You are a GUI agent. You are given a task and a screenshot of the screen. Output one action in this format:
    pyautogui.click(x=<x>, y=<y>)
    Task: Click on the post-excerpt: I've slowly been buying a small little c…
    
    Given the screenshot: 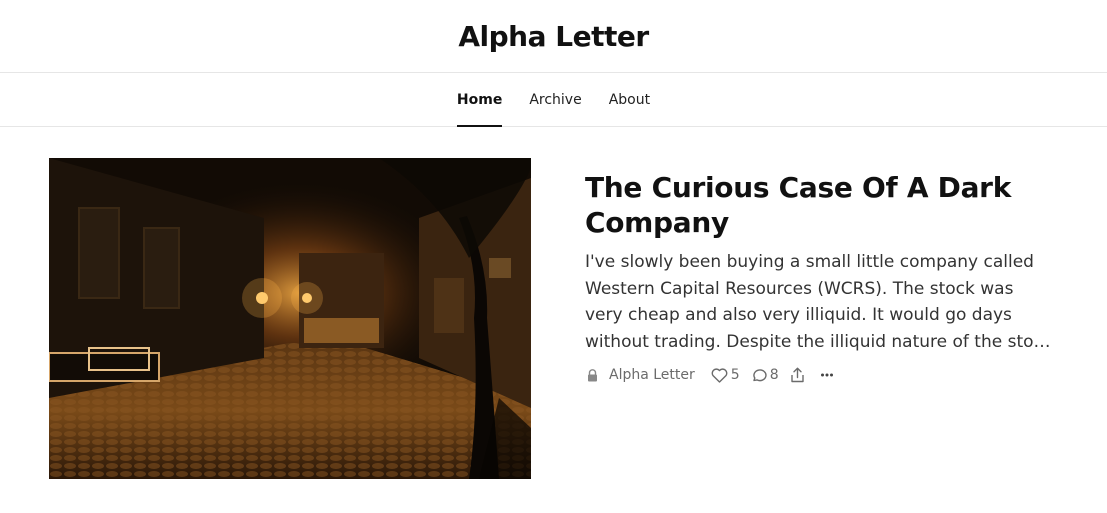 What is the action you would take?
    pyautogui.click(x=820, y=302)
    